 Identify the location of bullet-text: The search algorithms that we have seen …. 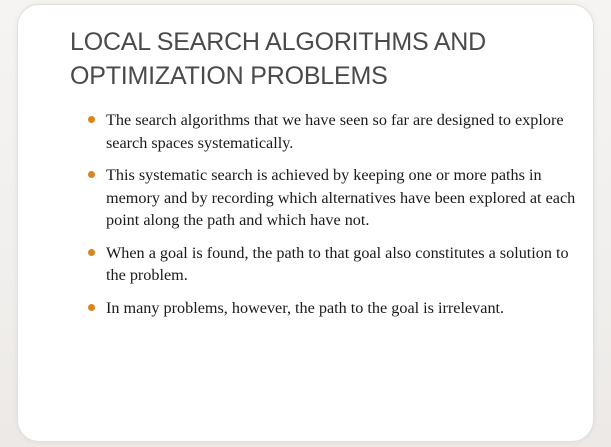
(335, 131).